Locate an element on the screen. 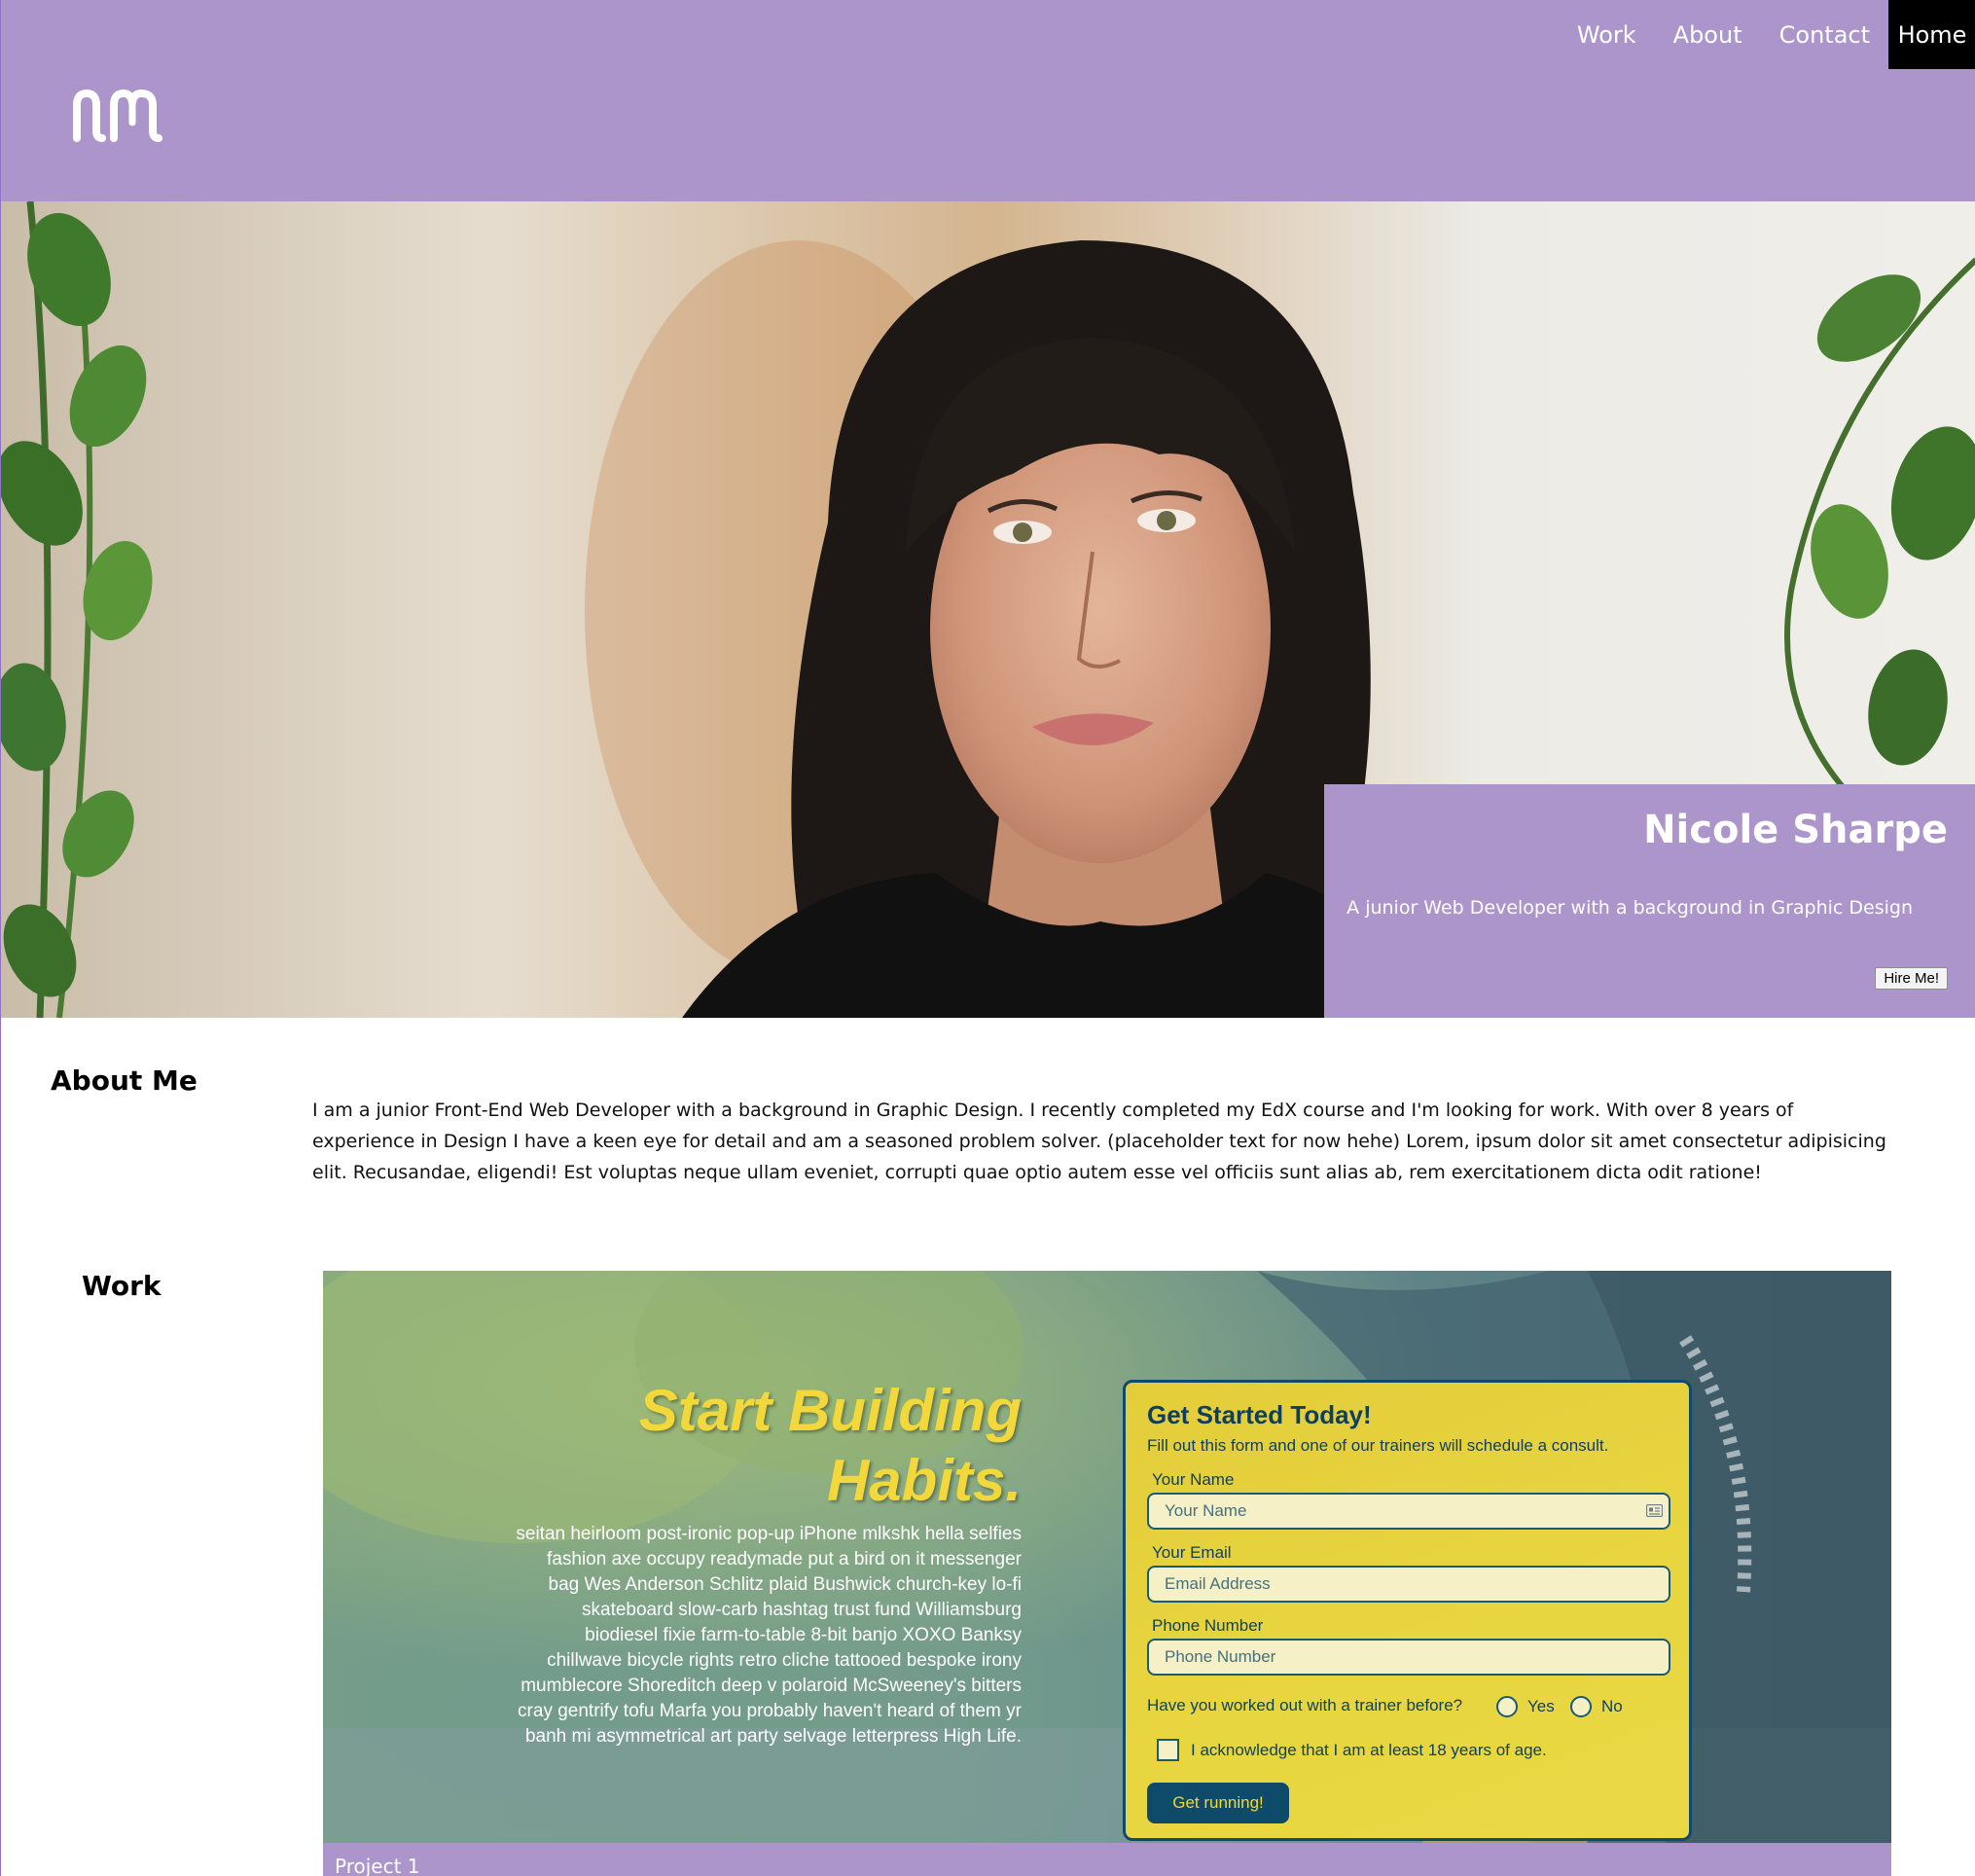  habits-heading-line1: Start Building is located at coordinates (830, 1410).